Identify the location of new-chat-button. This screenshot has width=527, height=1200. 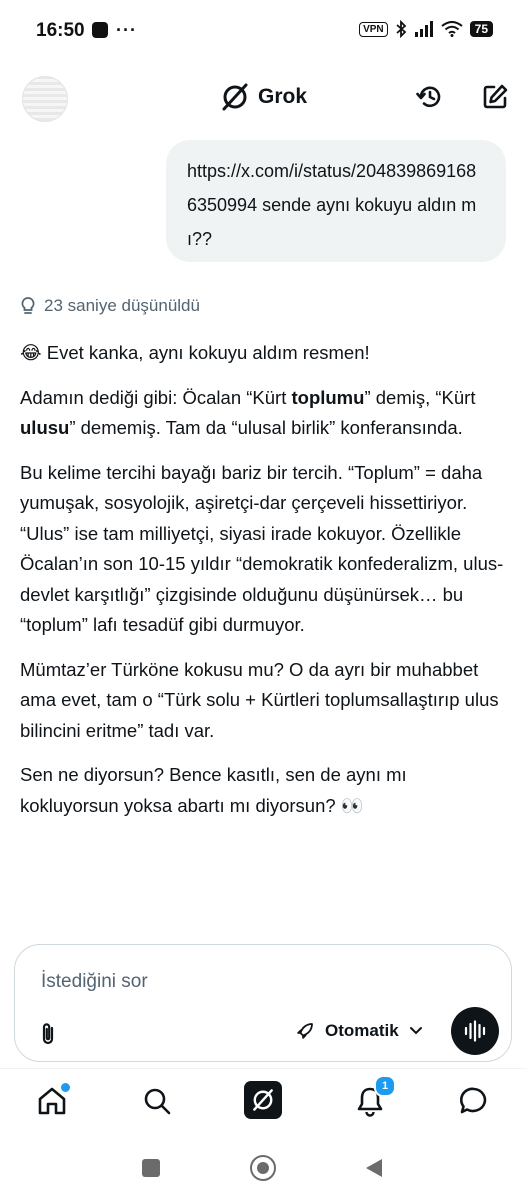
(495, 97).